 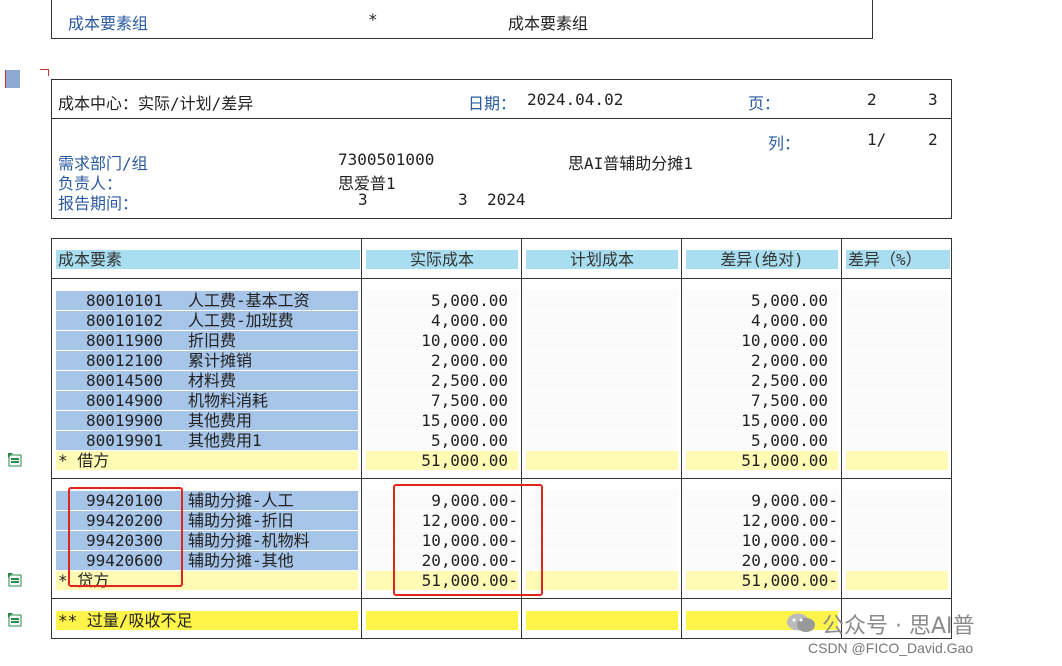 What do you see at coordinates (762, 360) in the screenshot?
I see `debit-row-variance: 2,000.00` at bounding box center [762, 360].